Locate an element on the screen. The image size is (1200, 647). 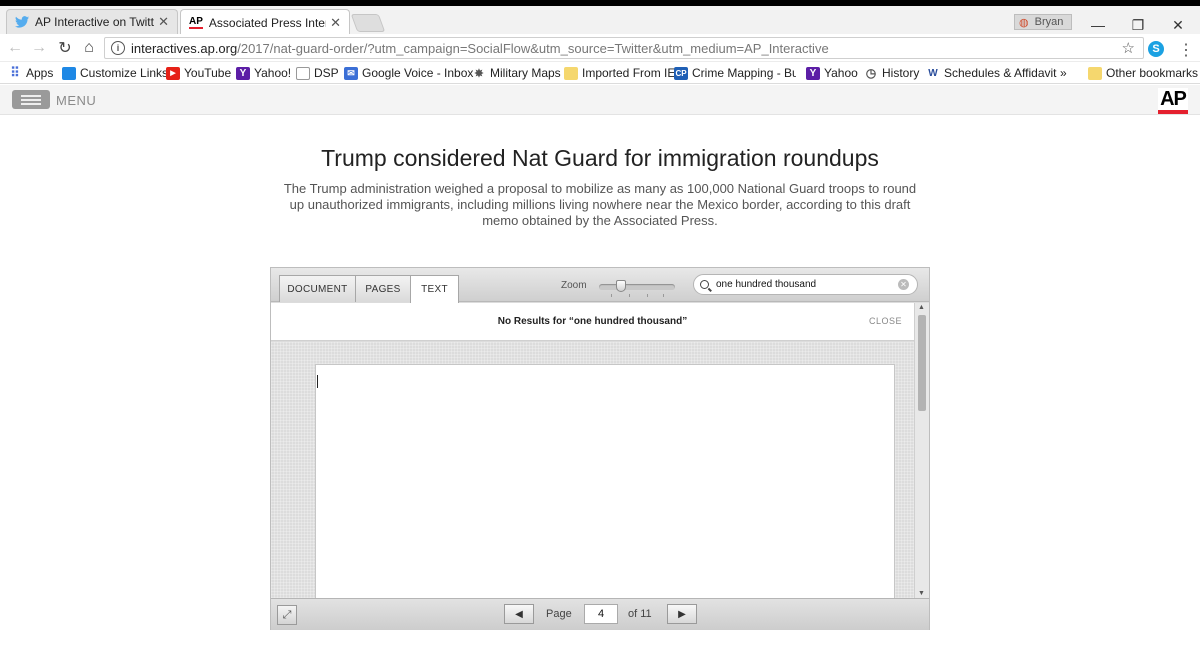
google-voice-icon: ✉ is located at coordinates (351, 73).